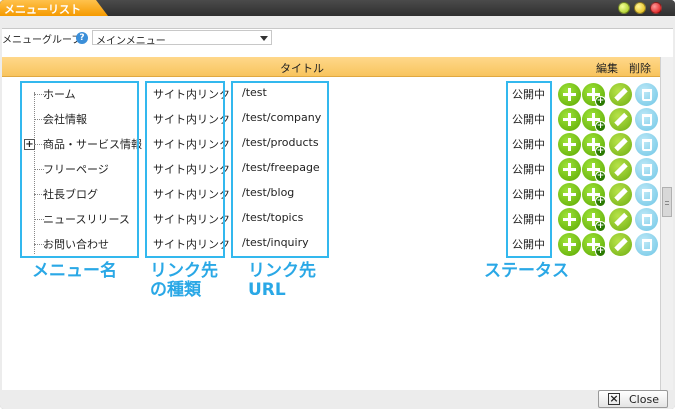 The width and height of the screenshot is (675, 409). What do you see at coordinates (526, 271) in the screenshot?
I see `annotation-status: ステータス` at bounding box center [526, 271].